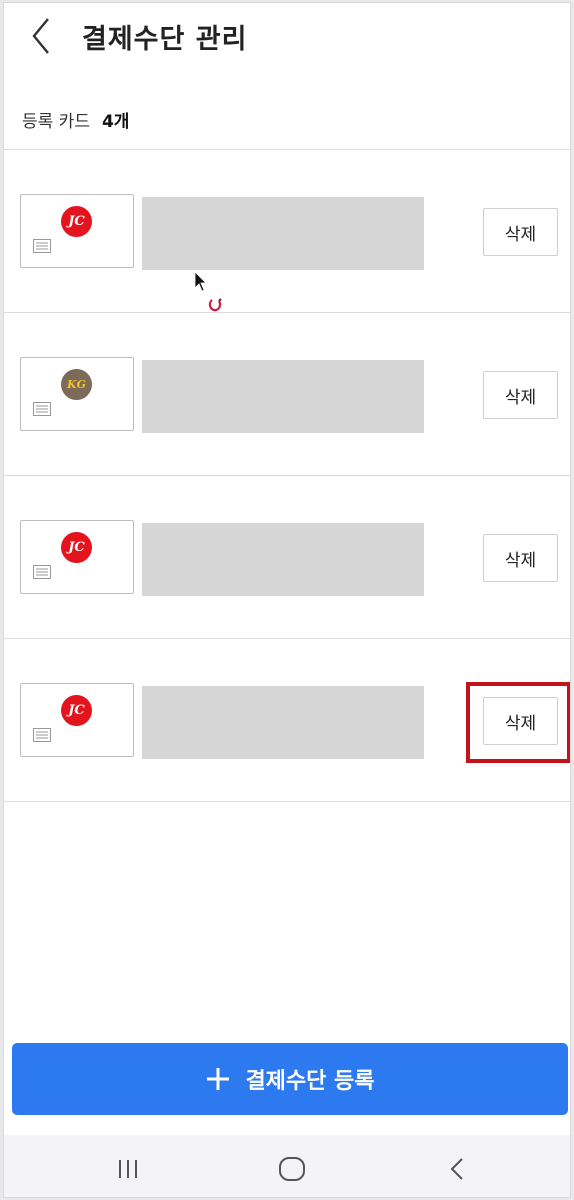 This screenshot has height=1200, width=574. I want to click on register-payment-button: 결제수단 등록, so click(290, 1079).